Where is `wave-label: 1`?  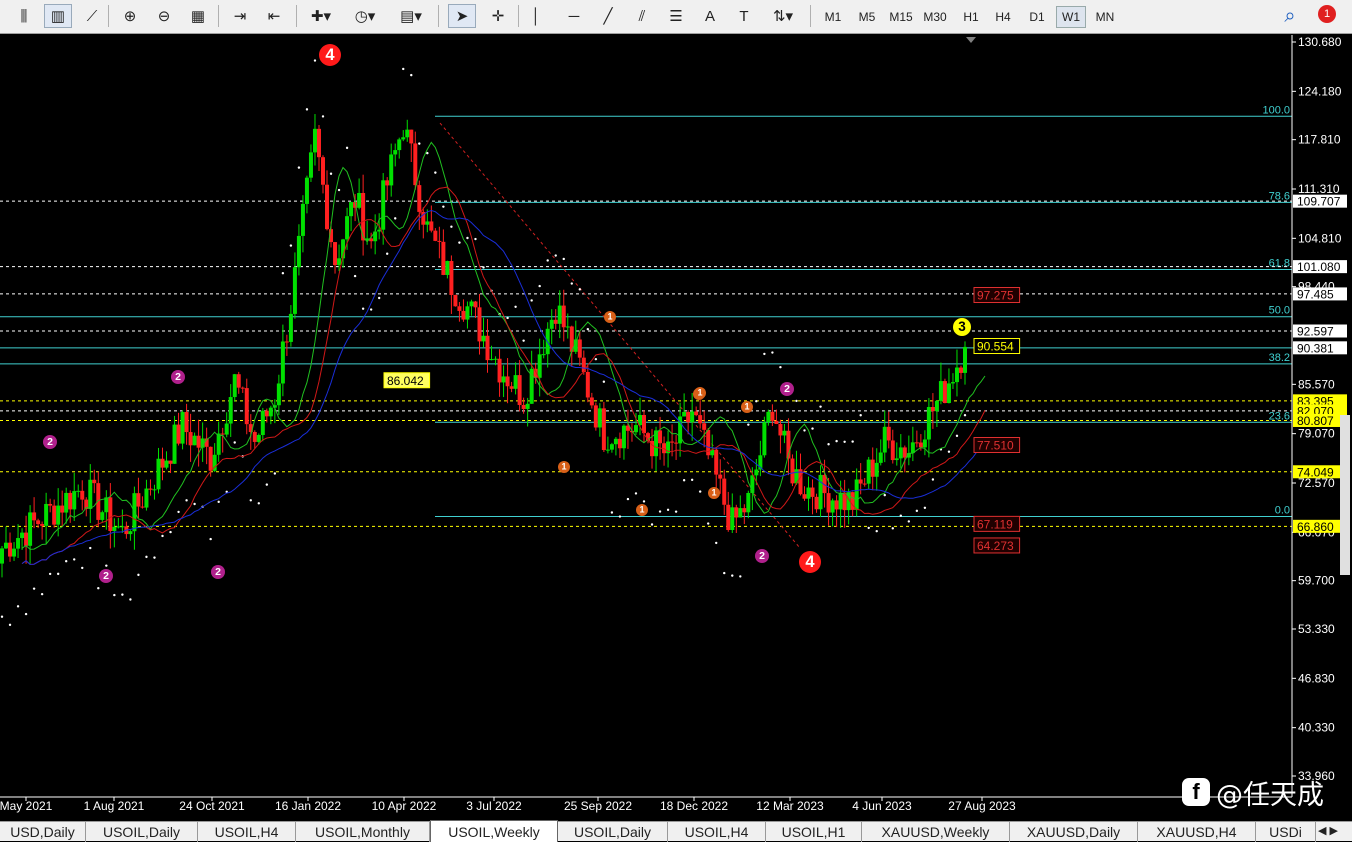
wave-label: 1 is located at coordinates (641, 510).